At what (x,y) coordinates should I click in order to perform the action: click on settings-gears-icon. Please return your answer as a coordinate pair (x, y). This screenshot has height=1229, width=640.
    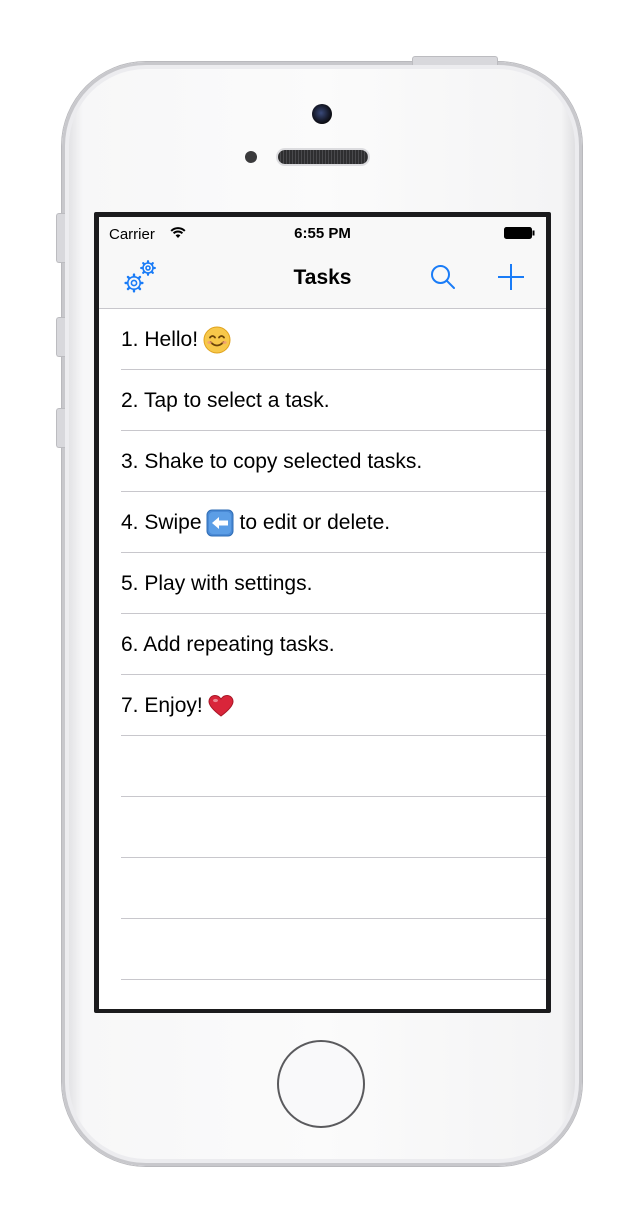
    Looking at the image, I should click on (140, 277).